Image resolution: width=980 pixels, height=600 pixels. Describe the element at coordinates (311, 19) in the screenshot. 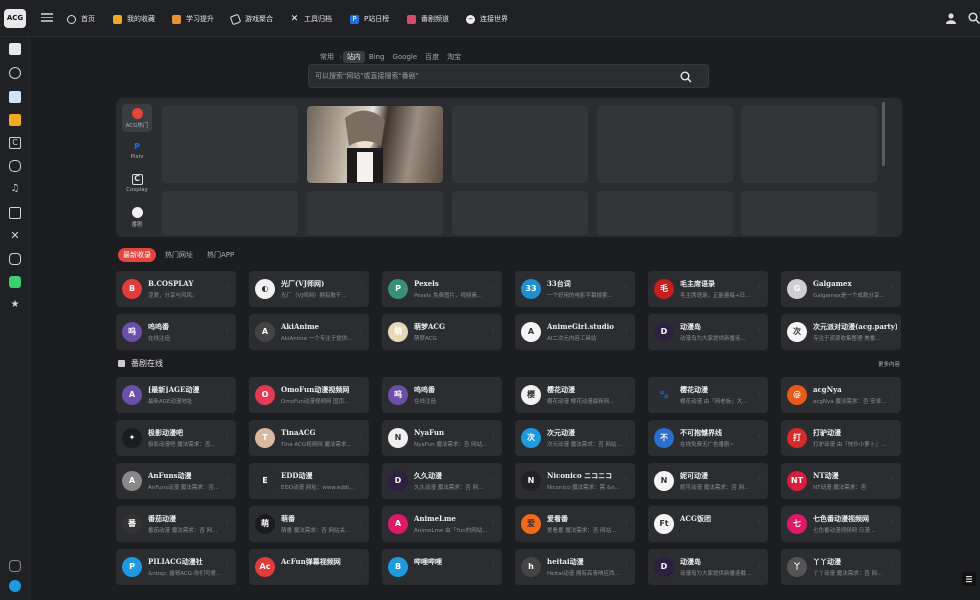

I see `nav-tools: ✕ 工具归档` at that location.